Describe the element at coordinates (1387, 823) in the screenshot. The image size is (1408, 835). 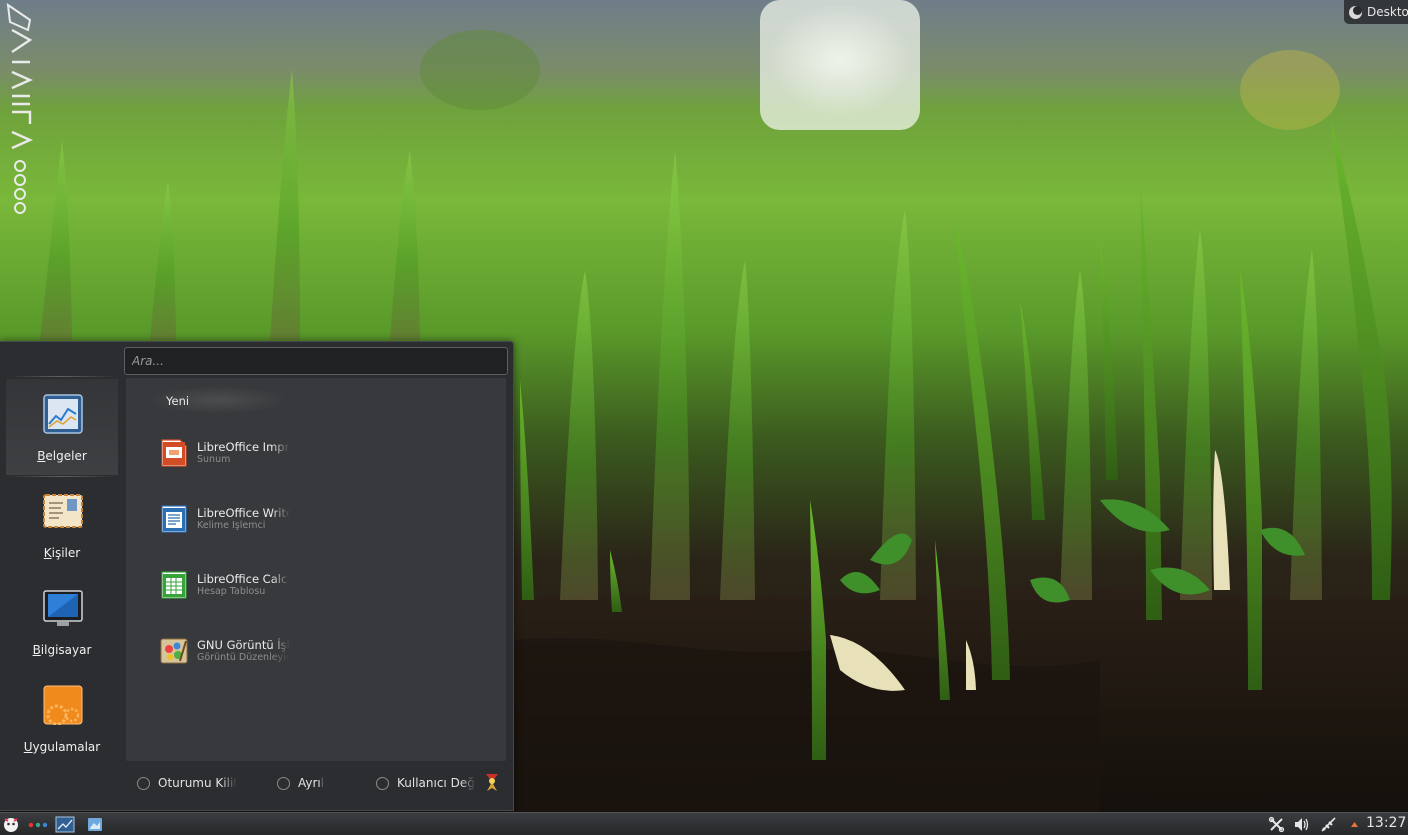
I see `taskbar-clock: 13:27` at that location.